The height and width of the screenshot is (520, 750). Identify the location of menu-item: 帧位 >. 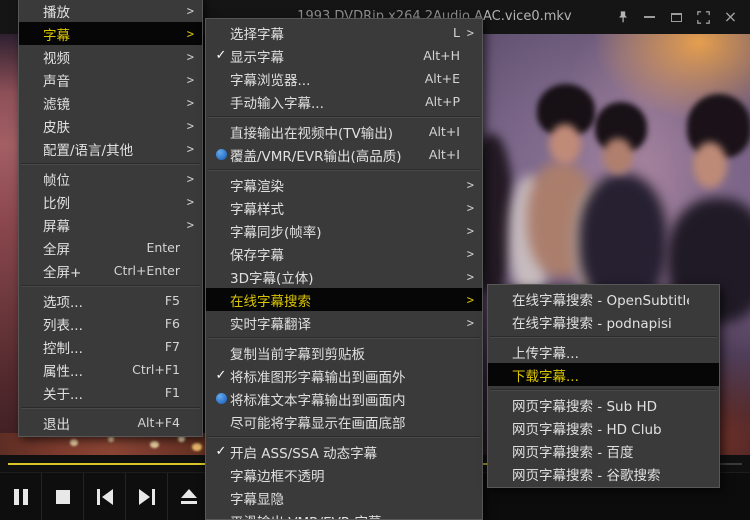
(110, 178).